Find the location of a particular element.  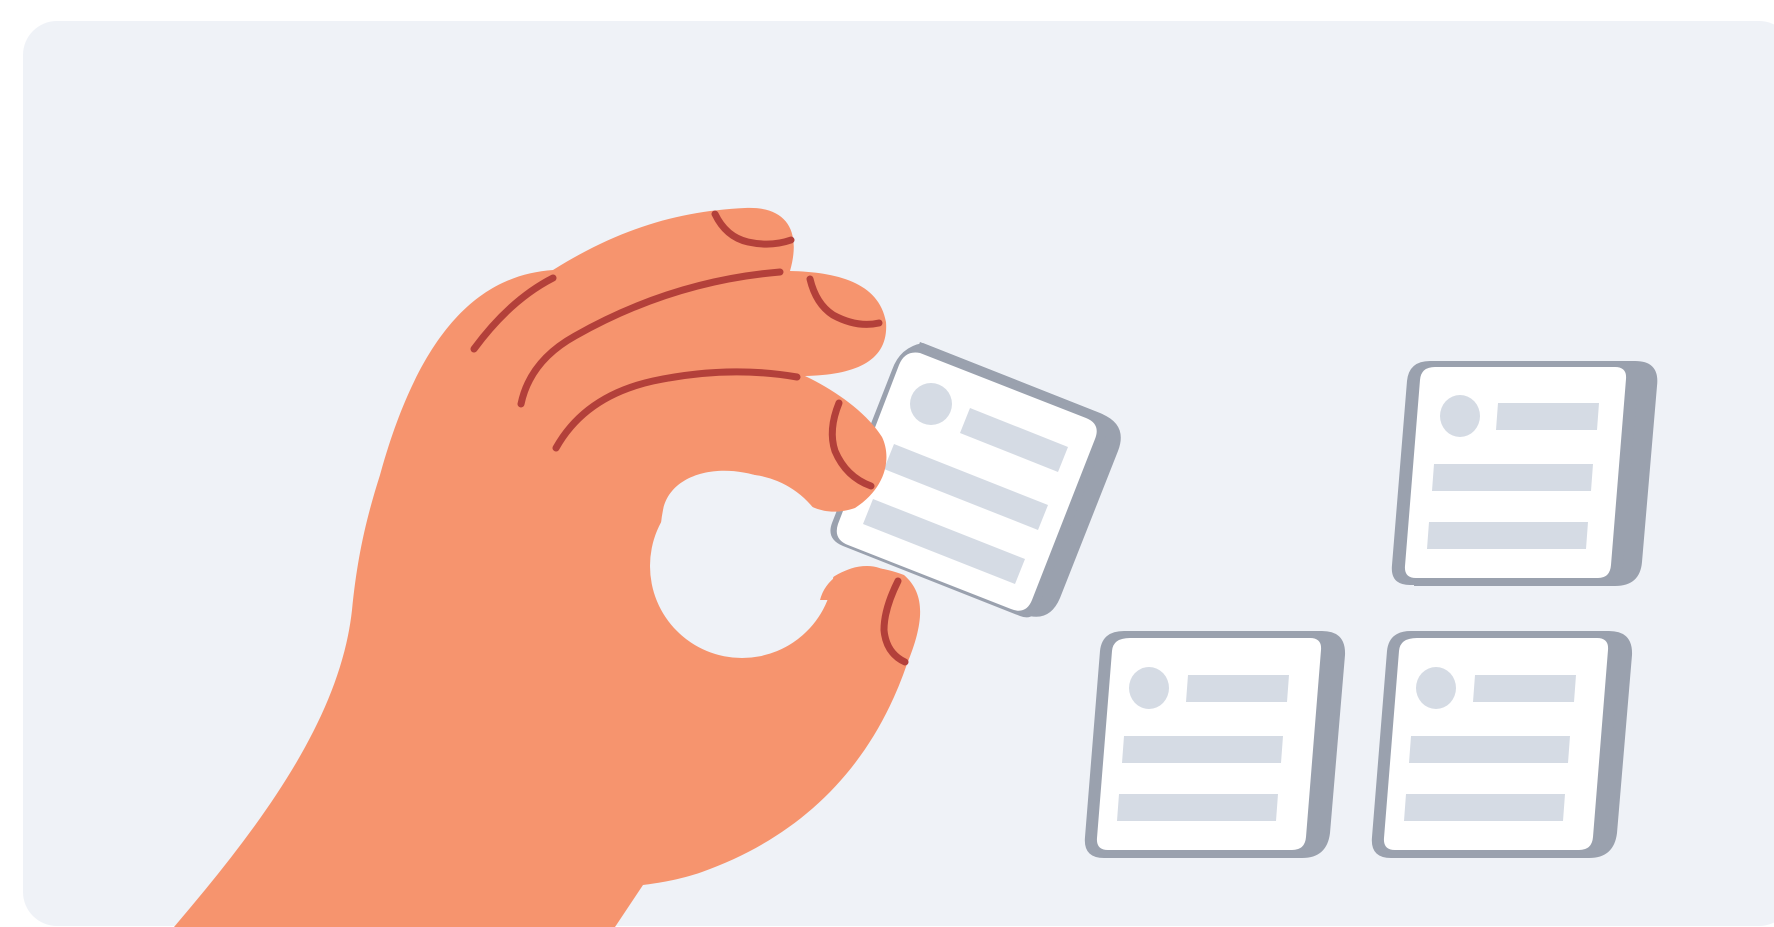

card-bottom-right is located at coordinates (1502, 744).